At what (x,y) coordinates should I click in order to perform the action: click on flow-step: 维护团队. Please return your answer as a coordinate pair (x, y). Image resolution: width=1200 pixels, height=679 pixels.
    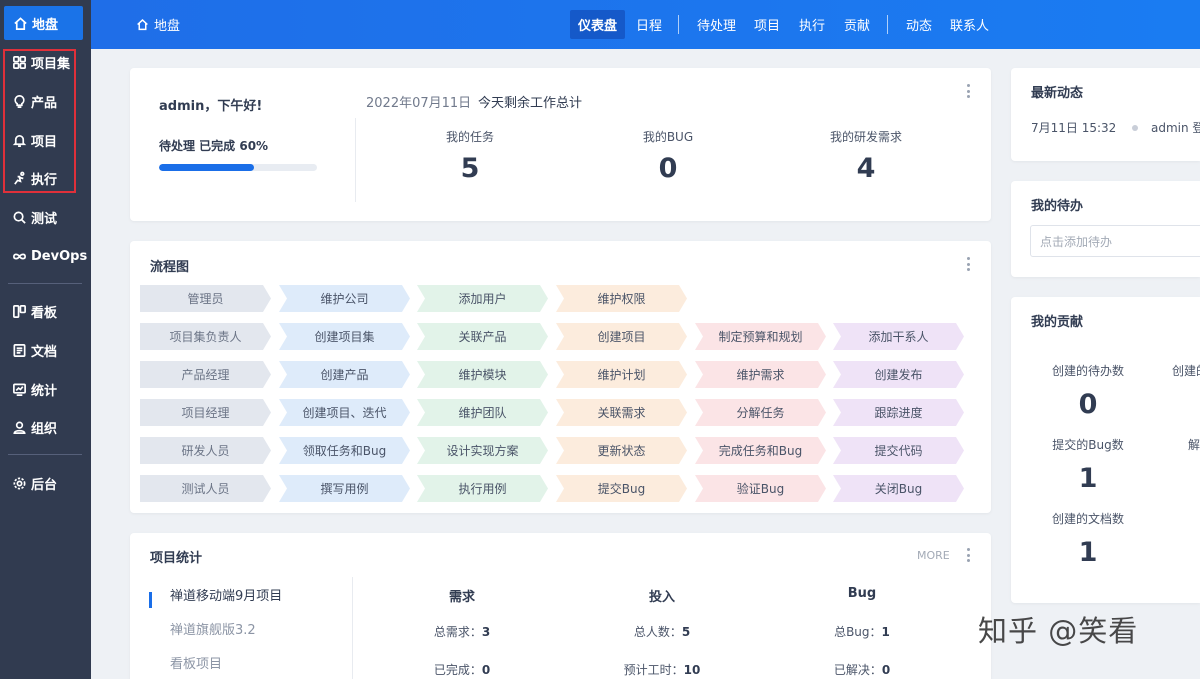
    Looking at the image, I should click on (482, 412).